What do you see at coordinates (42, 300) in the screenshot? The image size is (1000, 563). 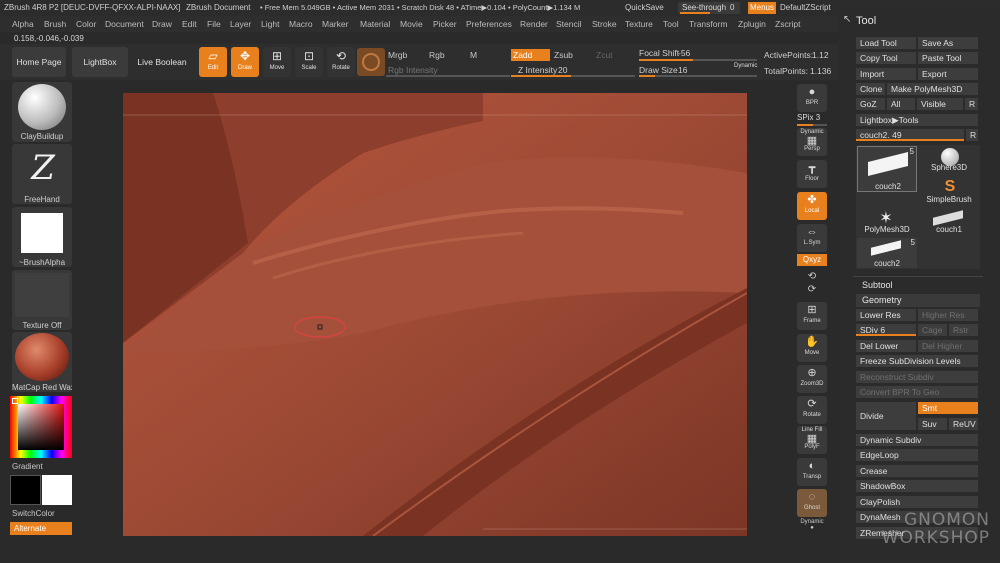 I see `texture-selector: Texture Off` at bounding box center [42, 300].